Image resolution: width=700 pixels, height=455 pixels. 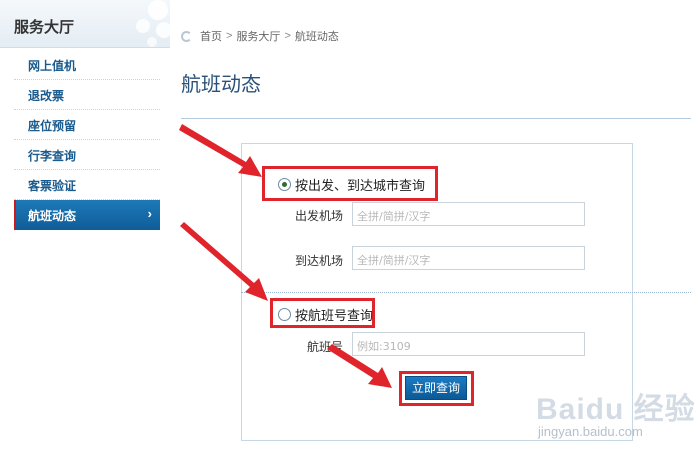 I want to click on decorative-flower-icon, so click(x=154, y=23).